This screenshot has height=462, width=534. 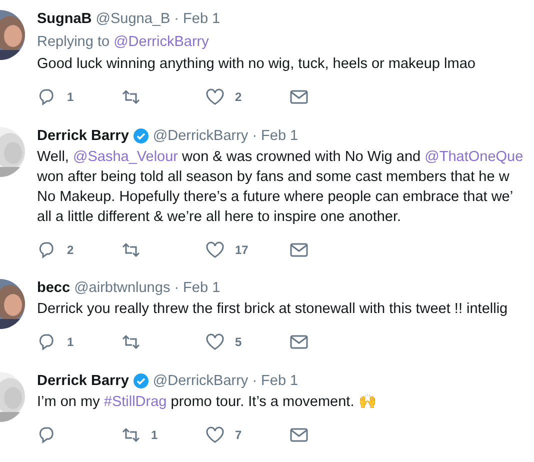 What do you see at coordinates (122, 287) in the screenshot?
I see `user-handle: @airbtwnlungs` at bounding box center [122, 287].